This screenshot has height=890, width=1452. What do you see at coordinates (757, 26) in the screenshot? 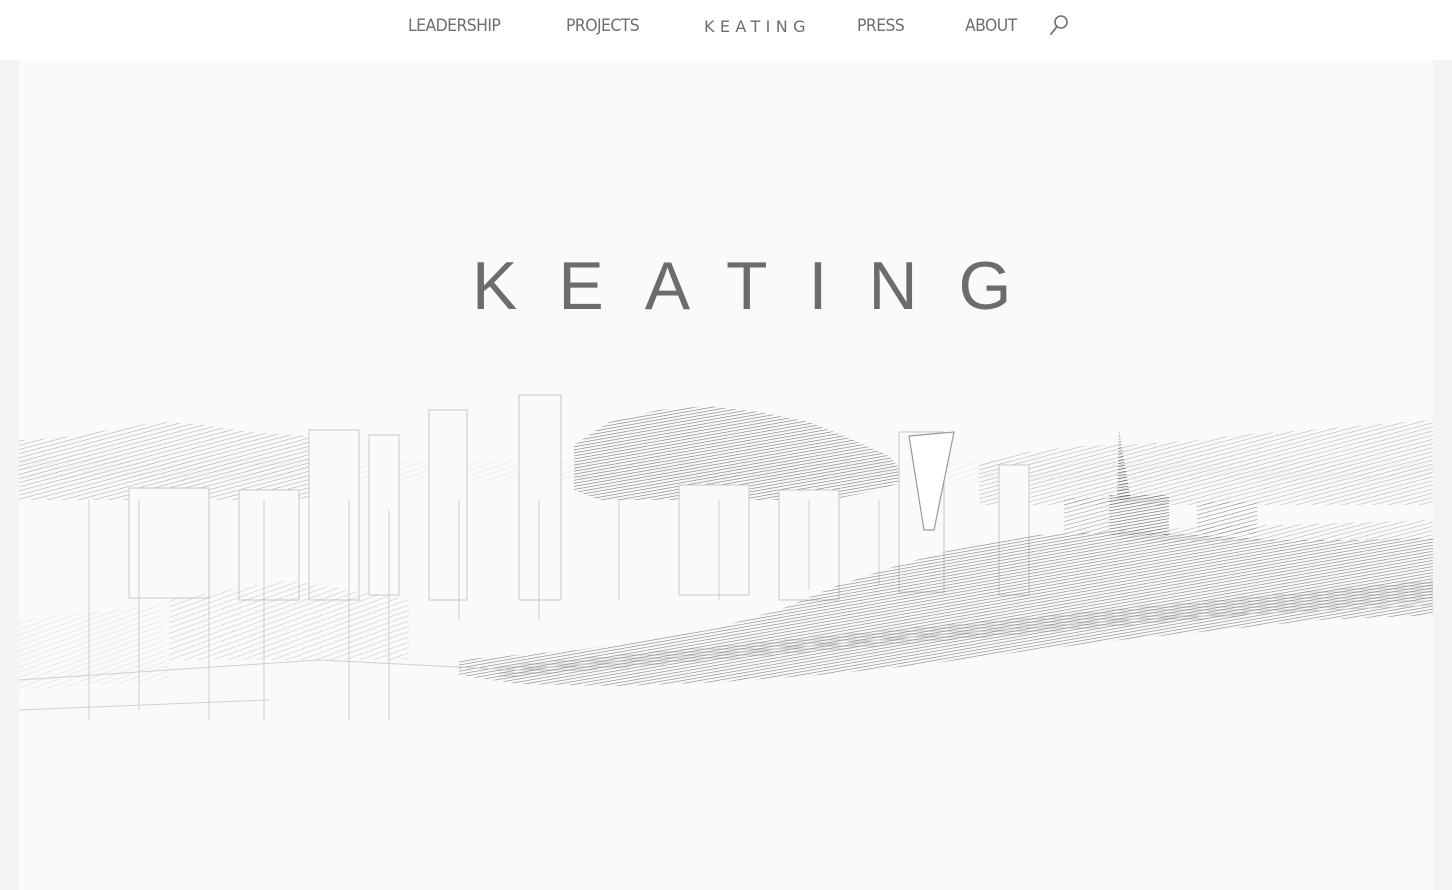
I see `nav-item-keating: KEATING` at bounding box center [757, 26].